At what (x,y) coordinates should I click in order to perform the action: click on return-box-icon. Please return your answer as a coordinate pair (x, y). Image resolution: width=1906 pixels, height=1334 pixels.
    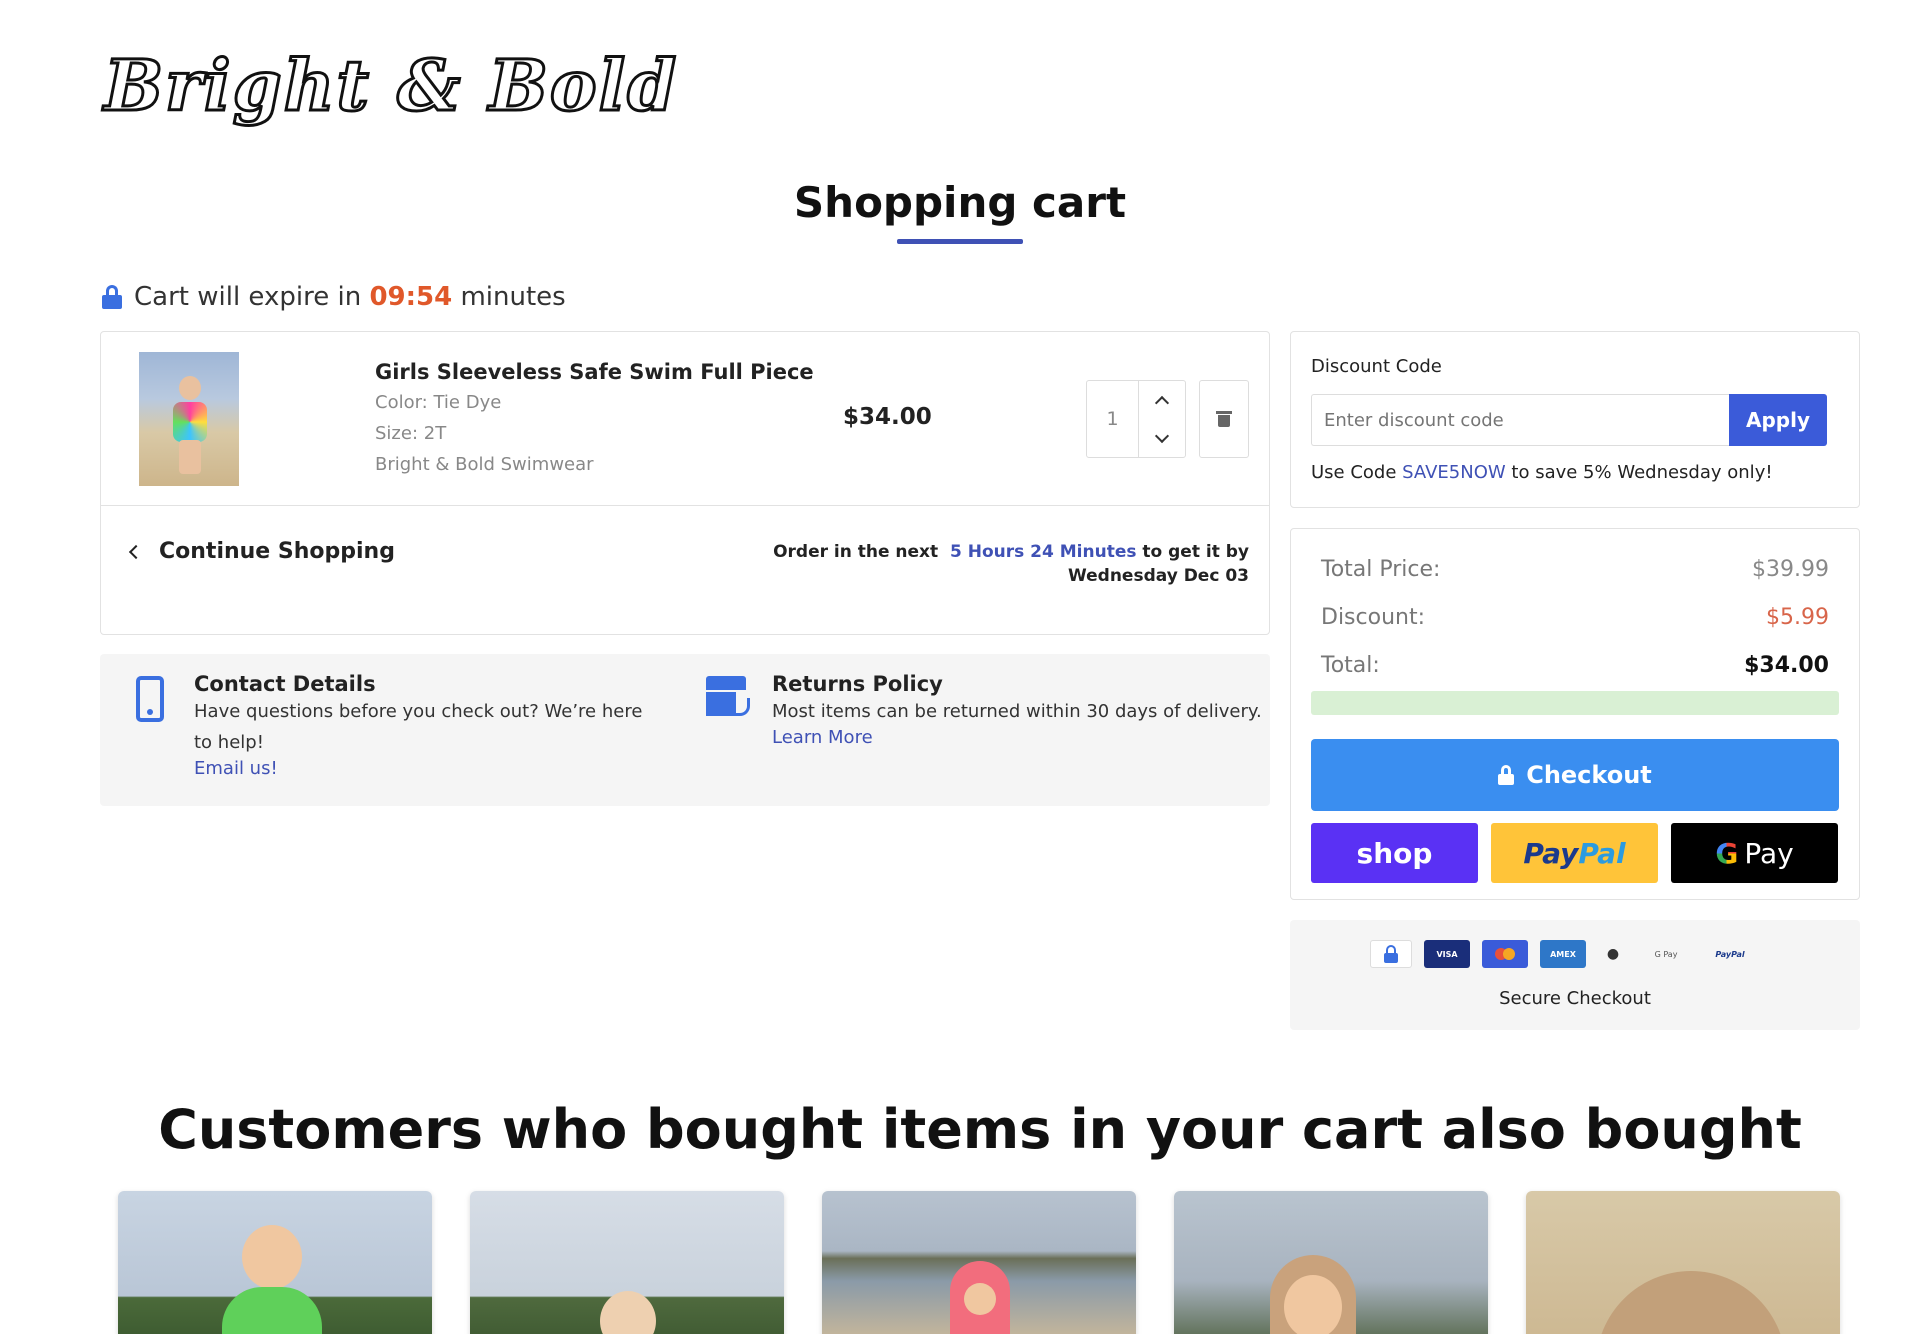
    Looking at the image, I should click on (727, 698).